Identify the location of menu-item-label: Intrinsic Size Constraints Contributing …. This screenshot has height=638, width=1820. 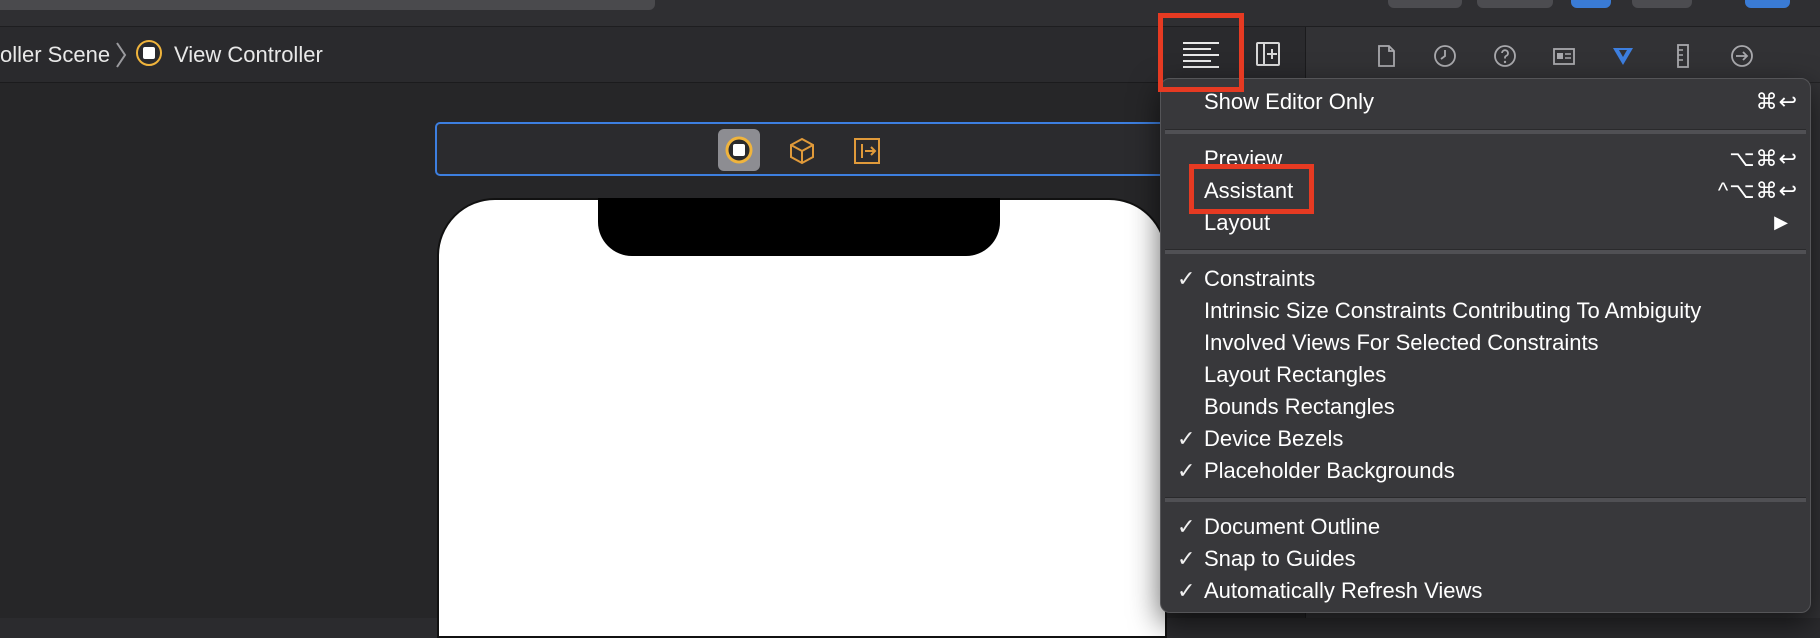
(1453, 310).